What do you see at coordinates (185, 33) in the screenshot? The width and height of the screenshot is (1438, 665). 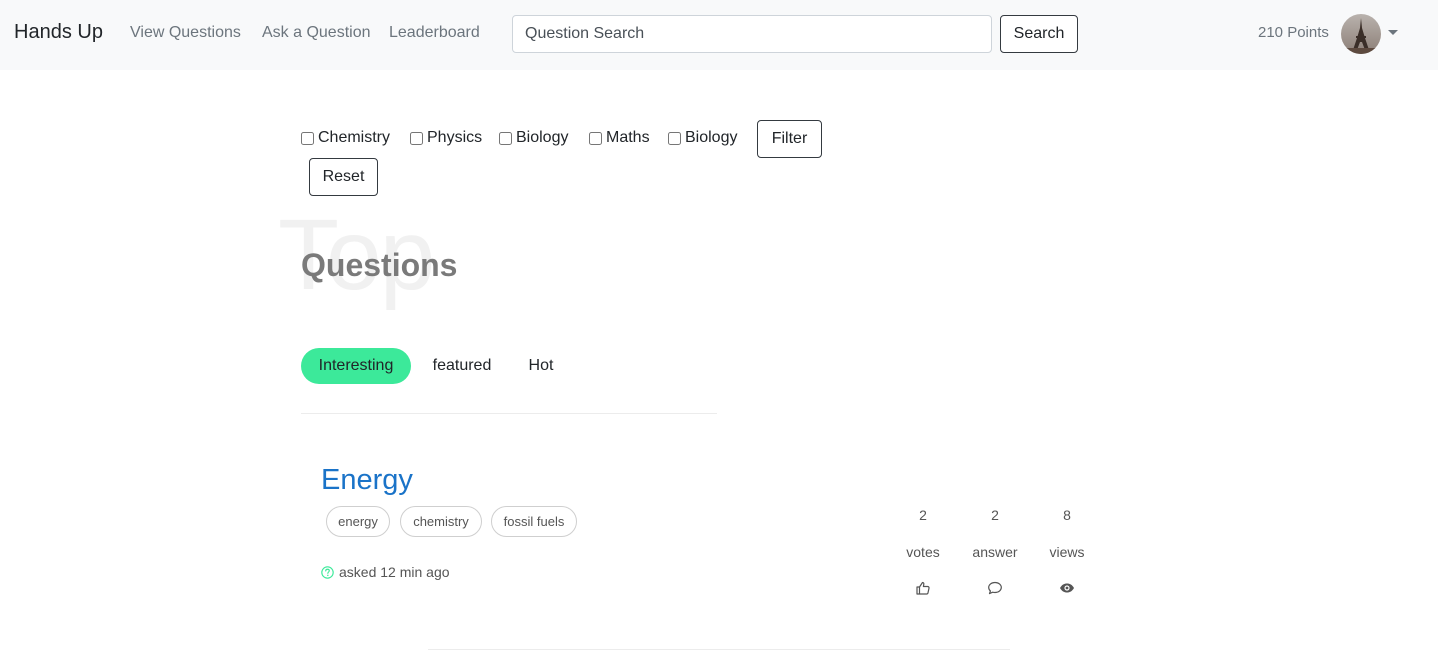 I see `nav-view-questions: View Questions` at bounding box center [185, 33].